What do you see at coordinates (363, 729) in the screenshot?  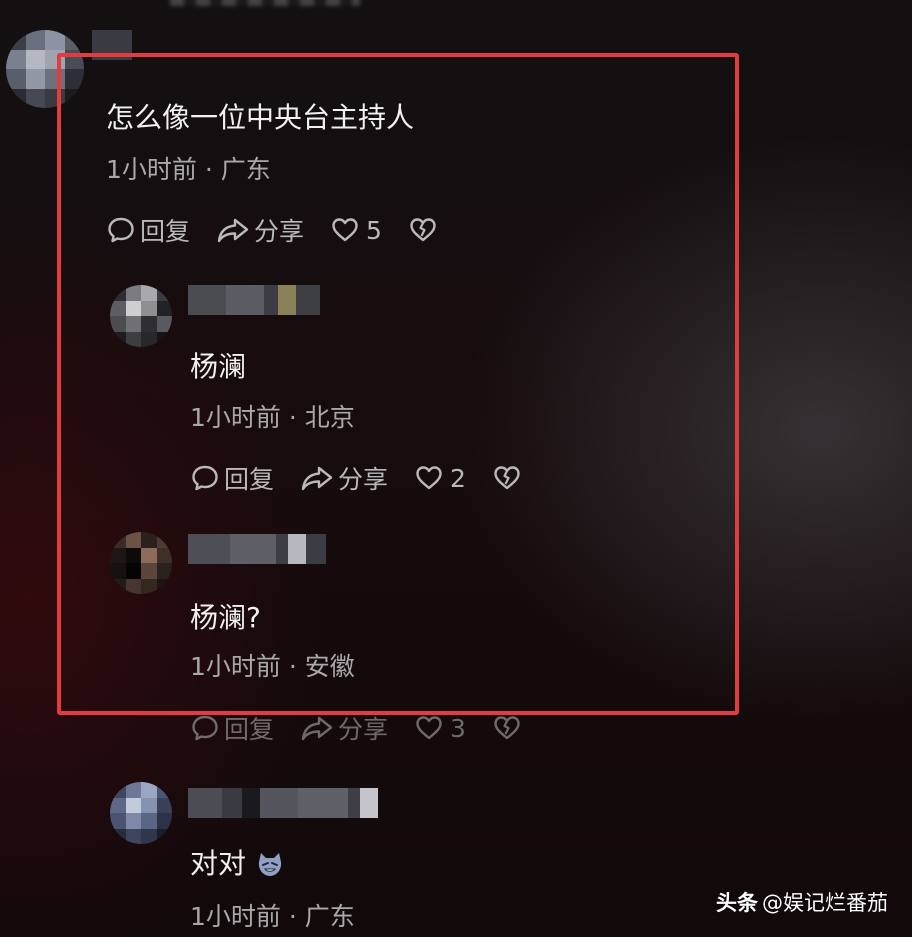 I see `share-label: 分享` at bounding box center [363, 729].